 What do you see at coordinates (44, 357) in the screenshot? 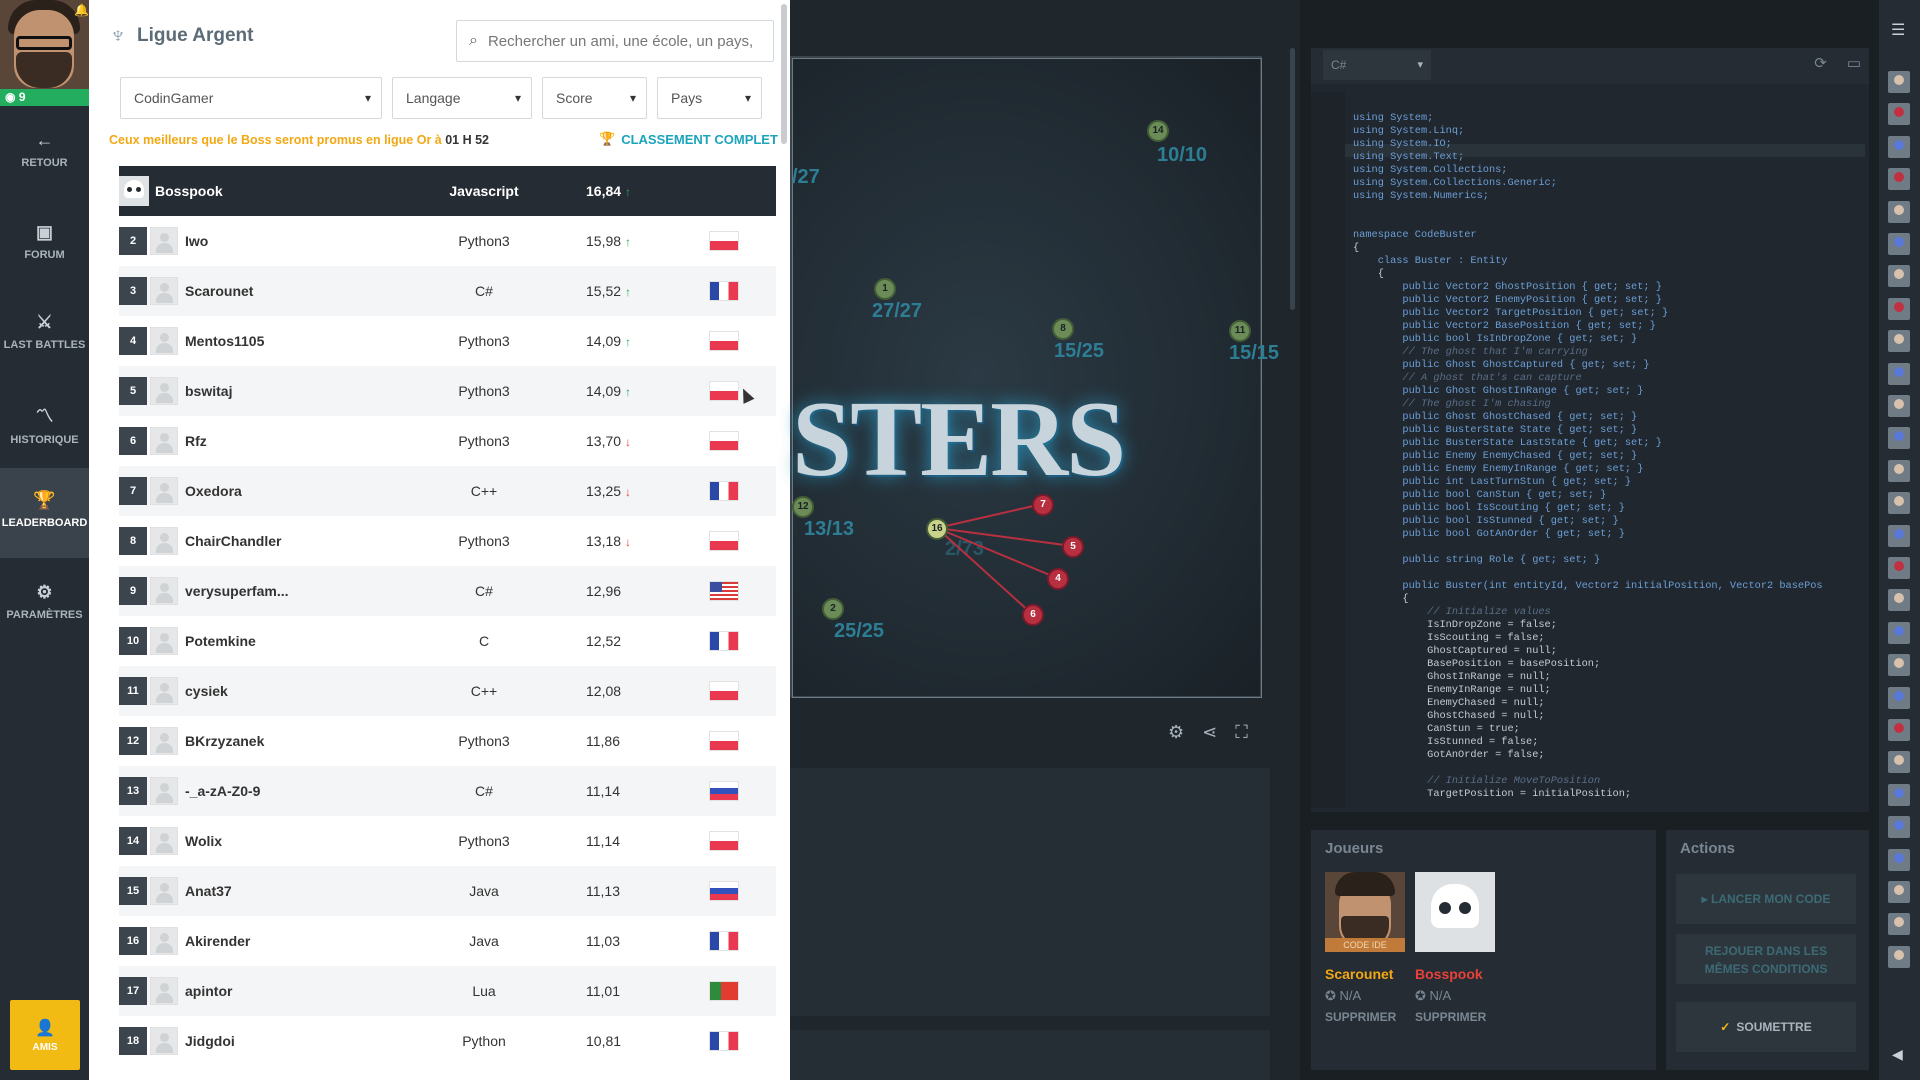
I see `nav-last-battles: ⚔ LAST BATTLES` at bounding box center [44, 357].